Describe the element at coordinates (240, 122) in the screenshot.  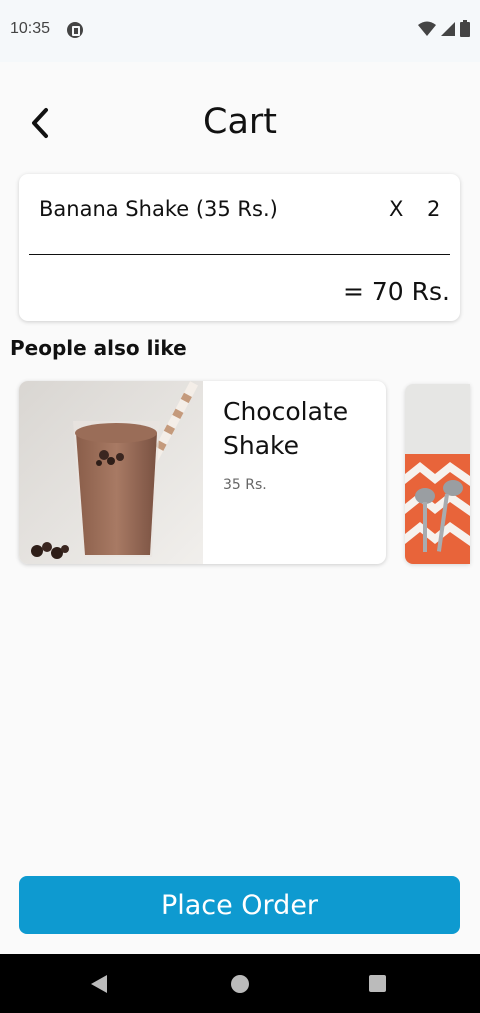
I see `page-title: Cart` at that location.